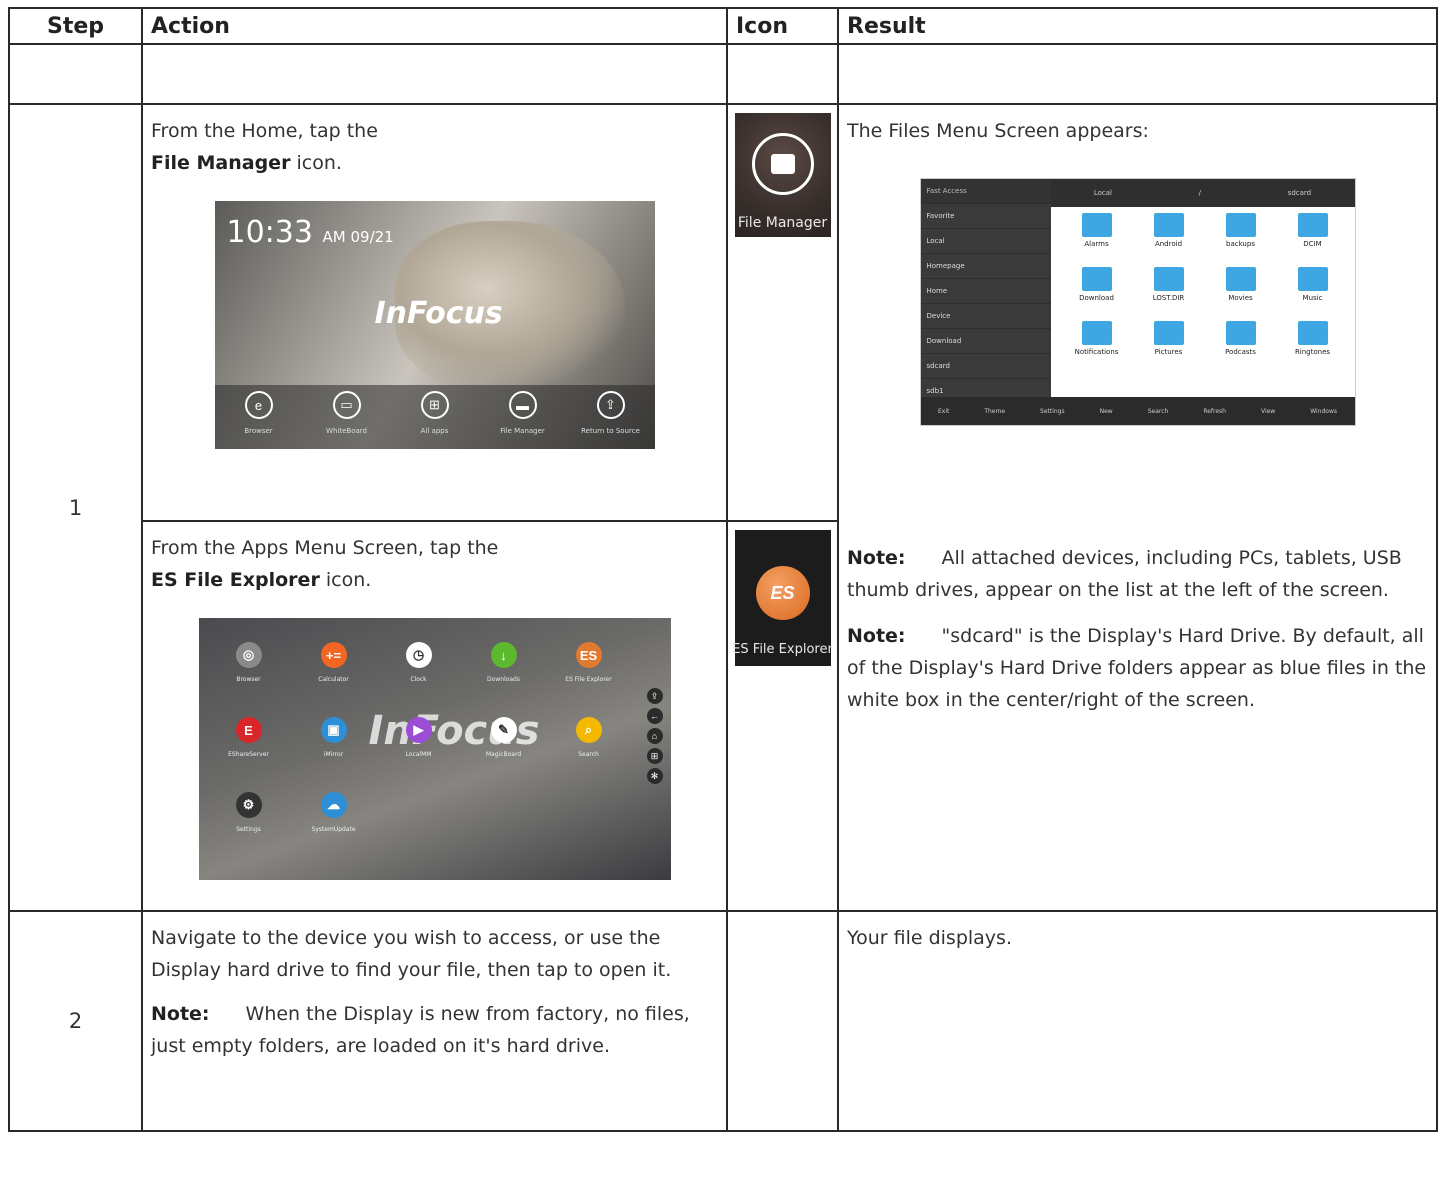  Describe the element at coordinates (249, 662) in the screenshot. I see `app-item: ◎ Browser` at that location.